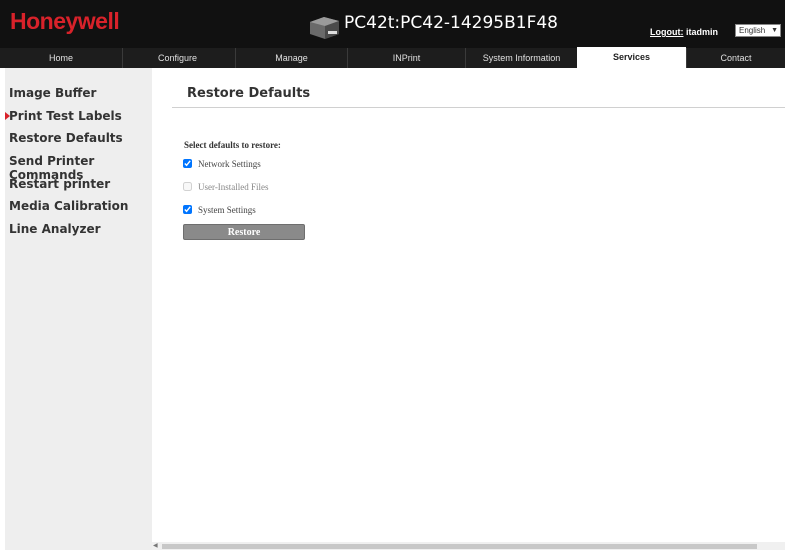 Image resolution: width=785 pixels, height=550 pixels. What do you see at coordinates (702, 32) in the screenshot?
I see `username: itadmin` at bounding box center [702, 32].